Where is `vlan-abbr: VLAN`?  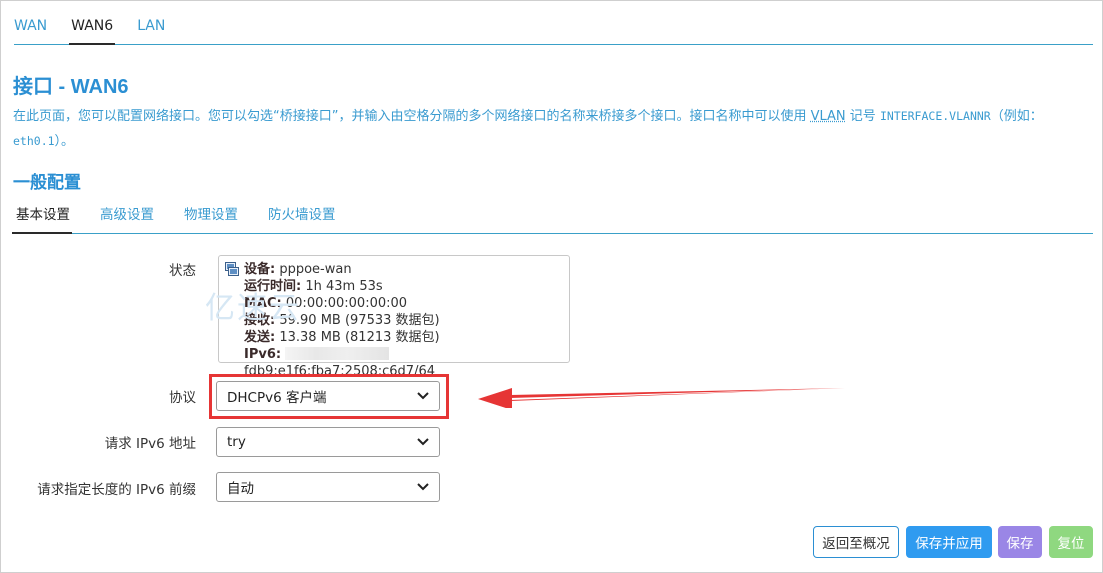 vlan-abbr: VLAN is located at coordinates (828, 116).